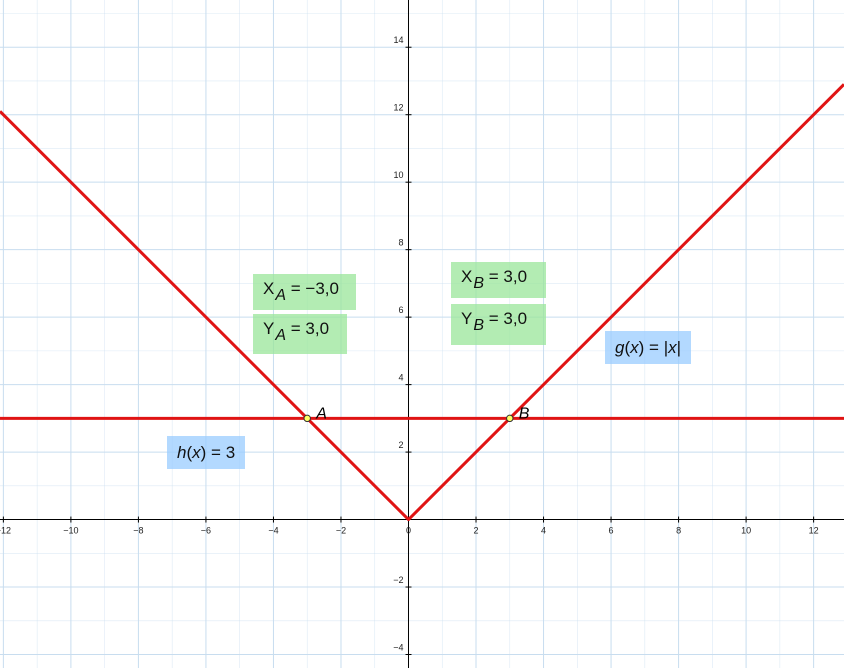 This screenshot has height=668, width=844. Describe the element at coordinates (408, 531) in the screenshot. I see `x-tick-label: 0` at that location.